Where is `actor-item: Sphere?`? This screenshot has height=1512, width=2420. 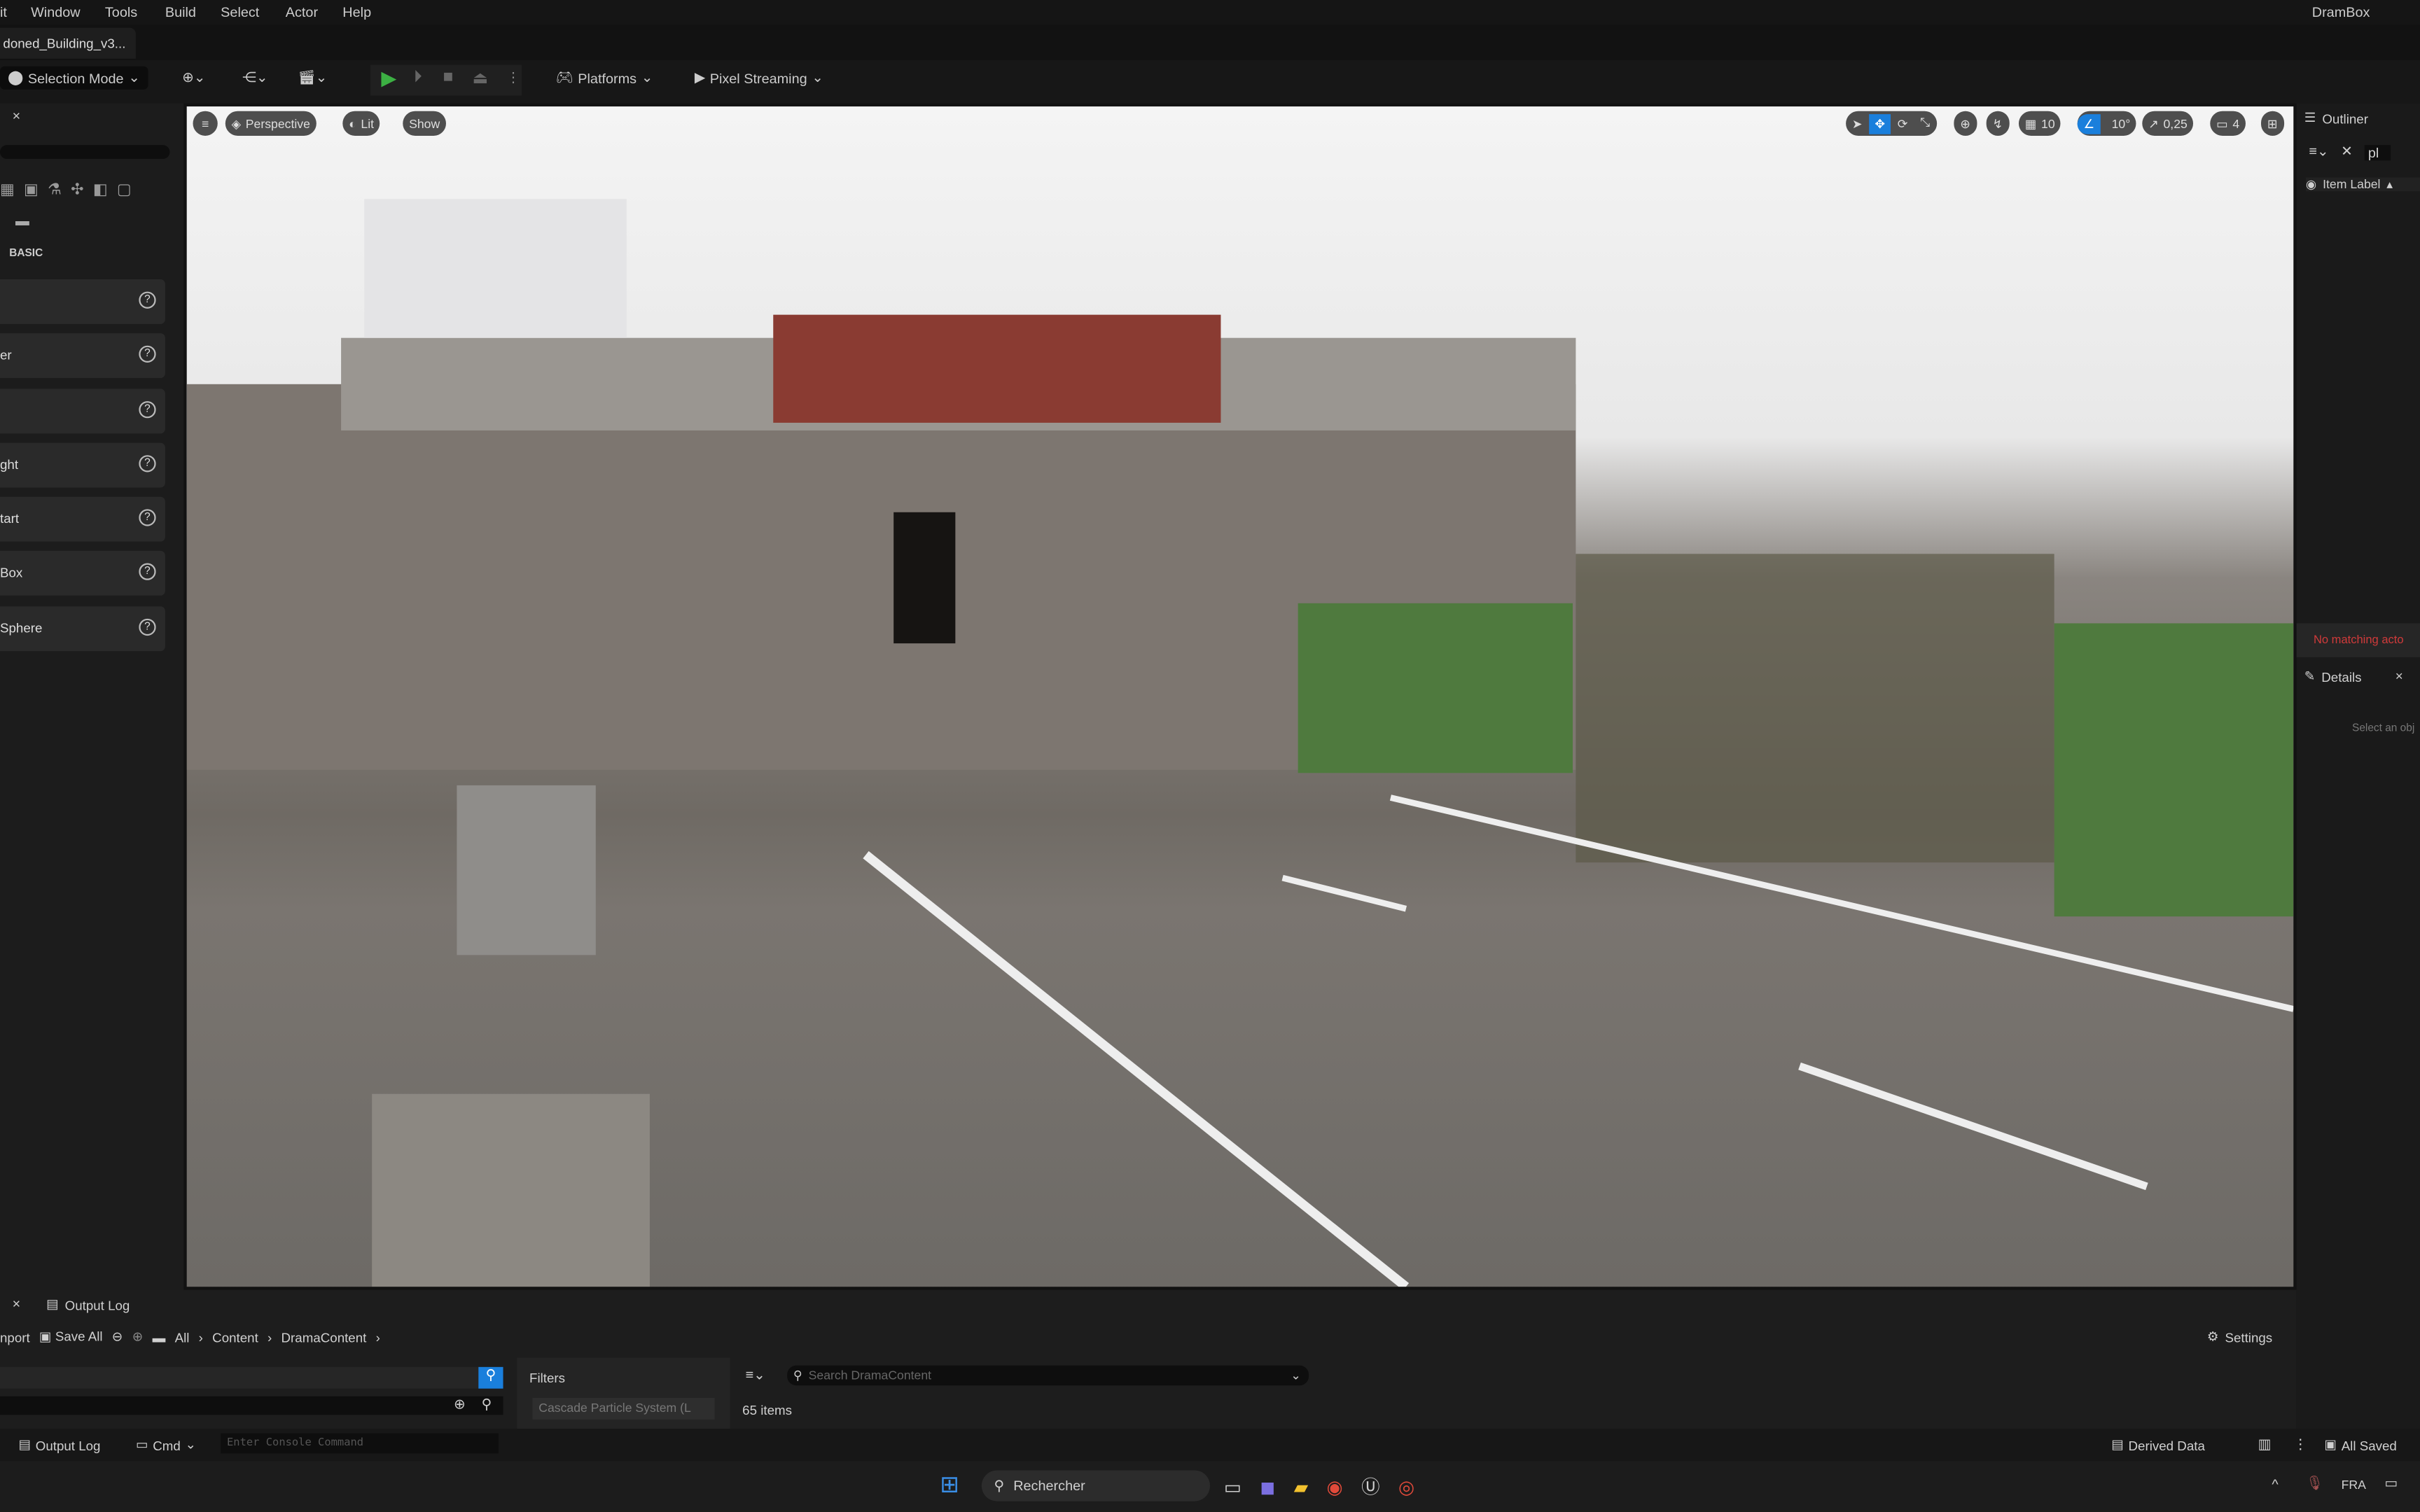
actor-item: Sphere? is located at coordinates (82, 629).